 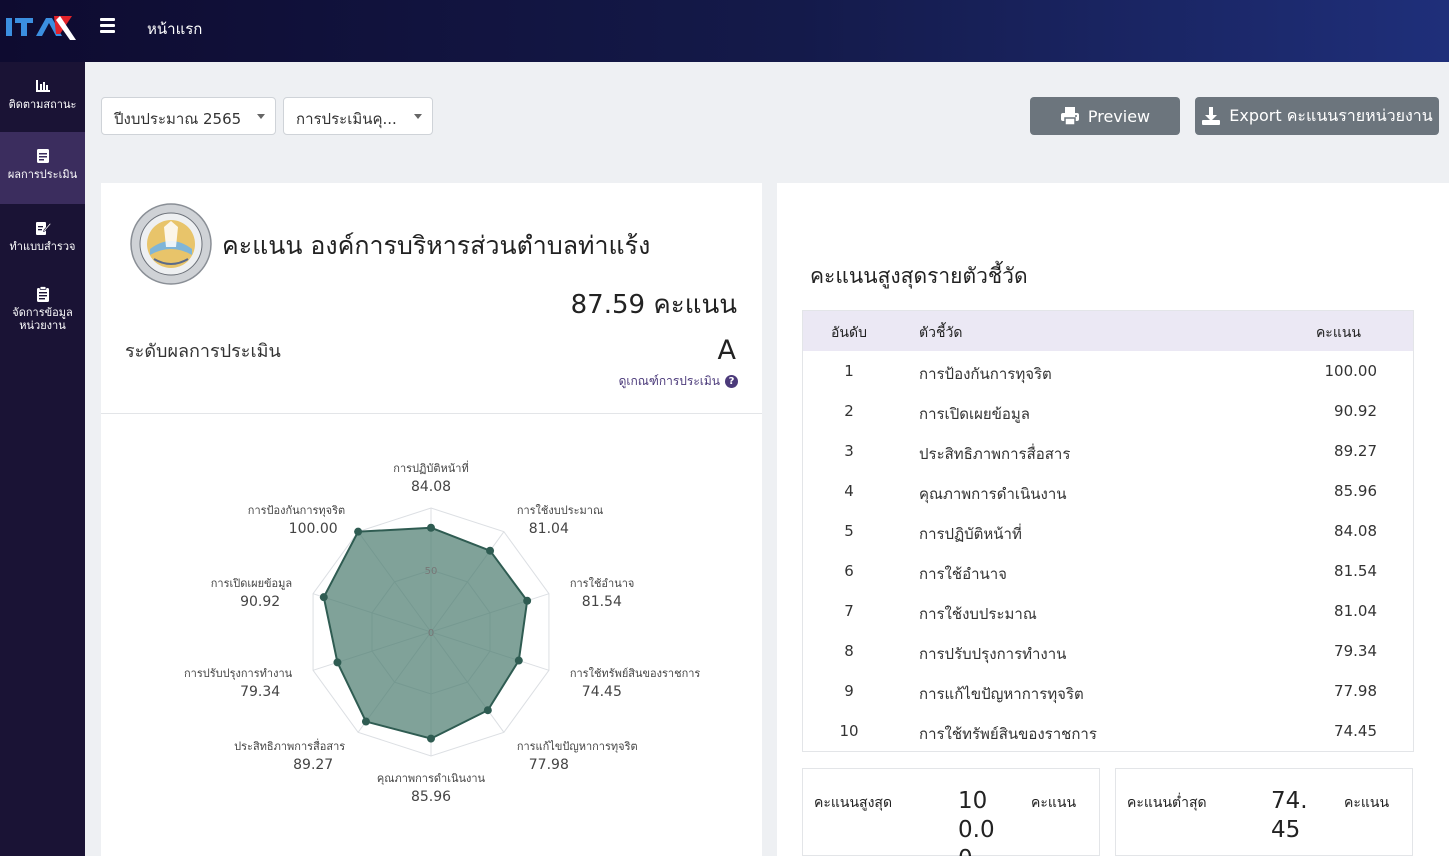 I want to click on radar-tick-label: 0, so click(x=431, y=633).